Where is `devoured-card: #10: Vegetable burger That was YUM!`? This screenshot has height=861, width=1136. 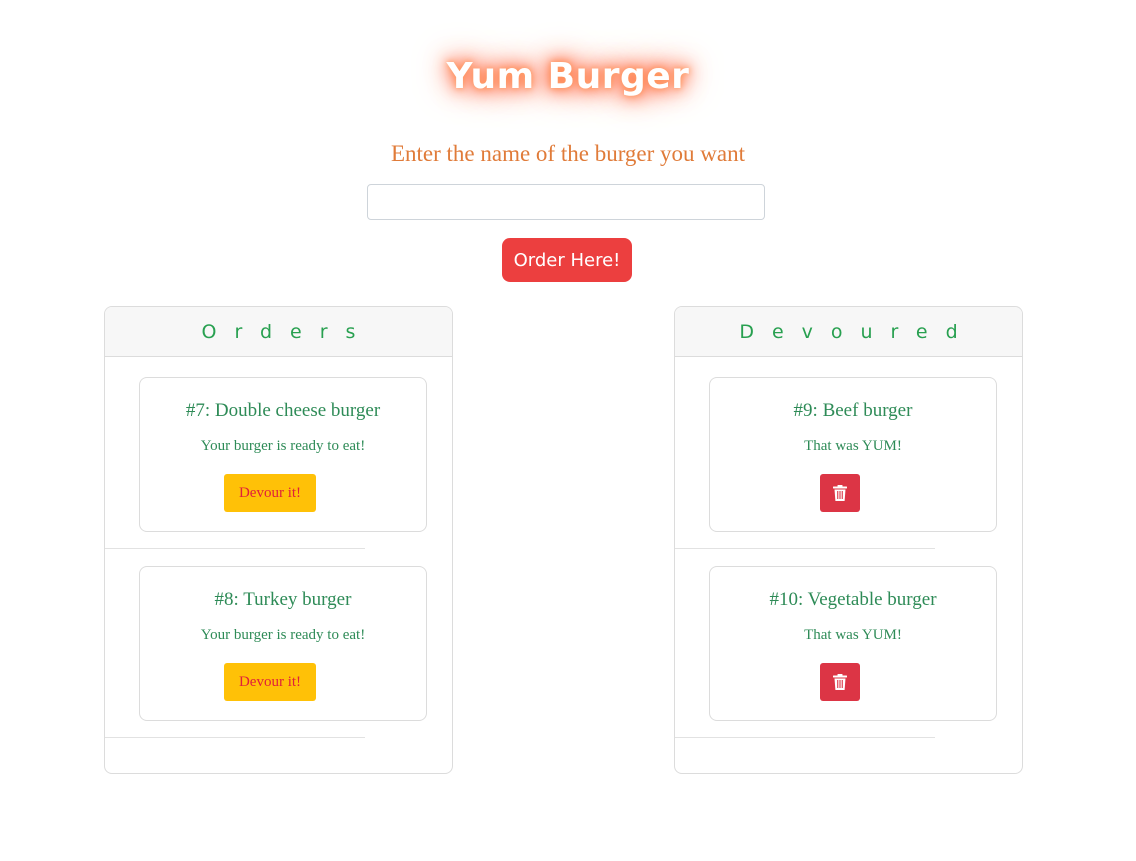 devoured-card: #10: Vegetable burger That was YUM! is located at coordinates (853, 643).